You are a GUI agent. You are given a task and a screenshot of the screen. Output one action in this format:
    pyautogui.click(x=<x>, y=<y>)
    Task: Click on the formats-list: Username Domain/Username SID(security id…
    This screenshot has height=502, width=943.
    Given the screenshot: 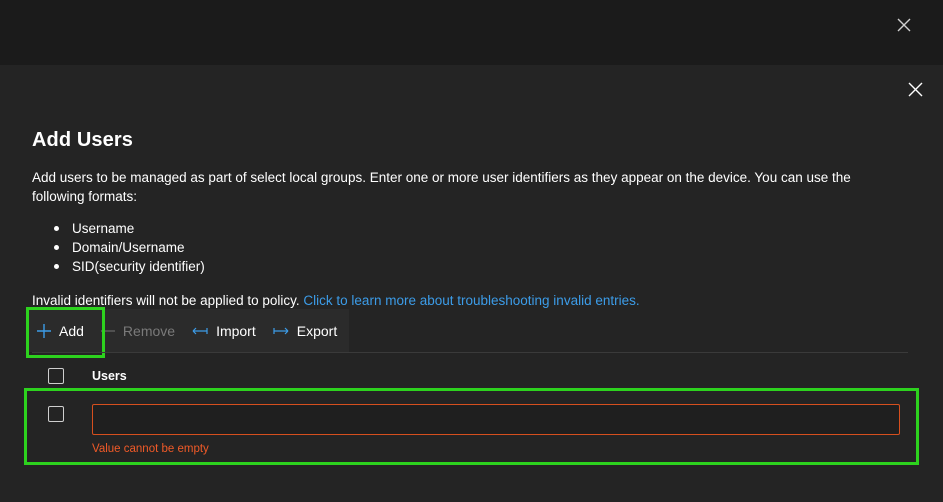 What is the action you would take?
    pyautogui.click(x=118, y=247)
    